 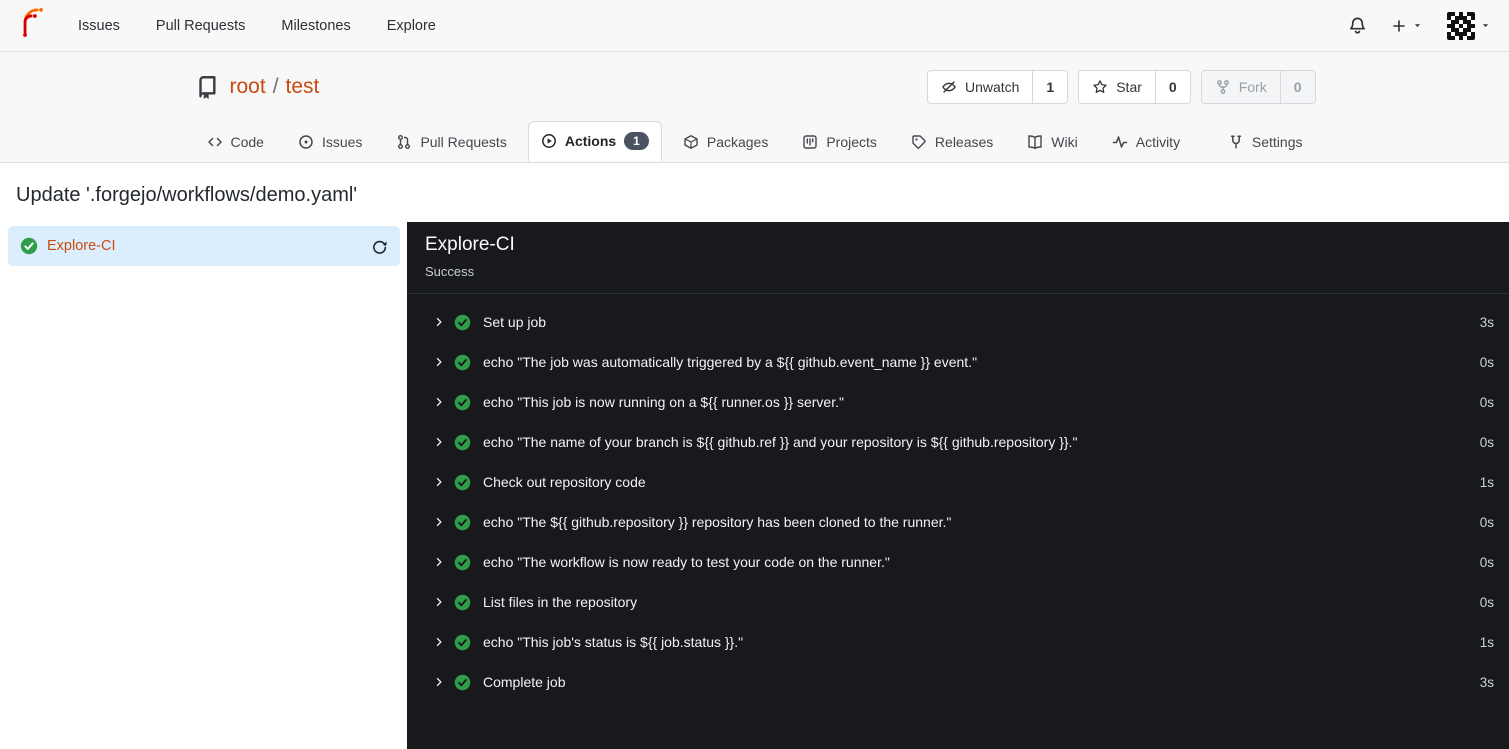 I want to click on navbar-item-issues: Issues, so click(x=99, y=26).